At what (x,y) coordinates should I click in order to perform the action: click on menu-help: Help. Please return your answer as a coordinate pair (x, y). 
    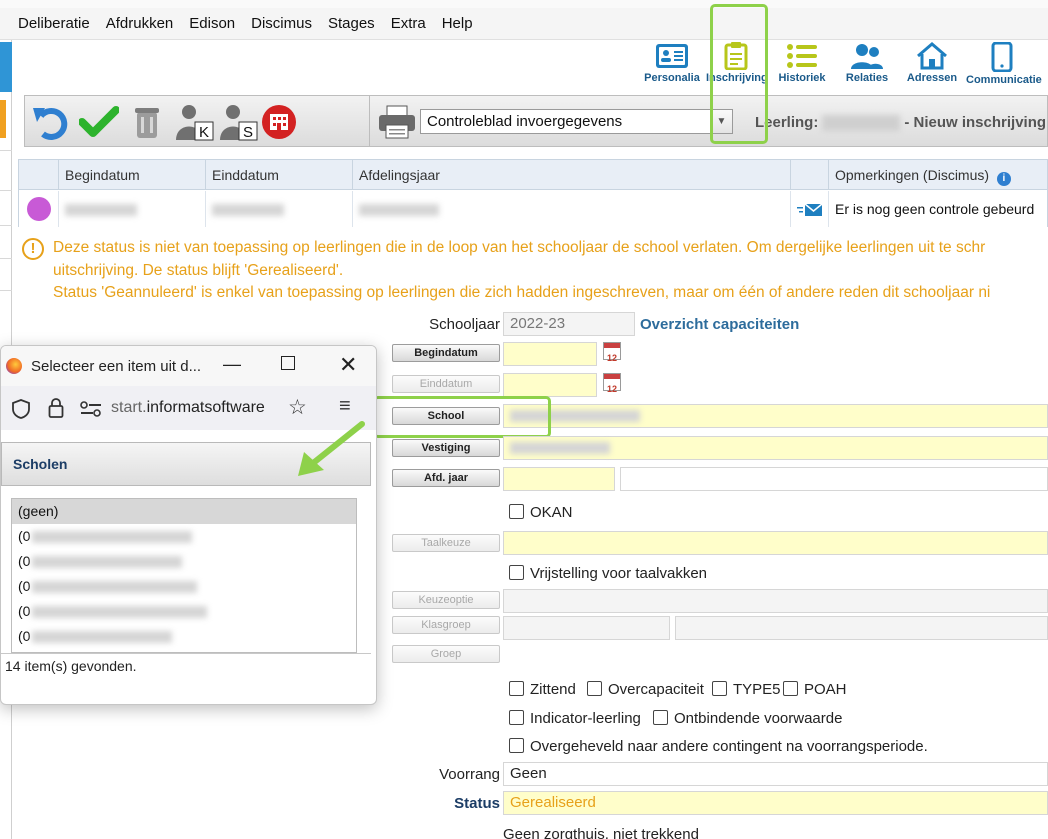
    Looking at the image, I should click on (457, 23).